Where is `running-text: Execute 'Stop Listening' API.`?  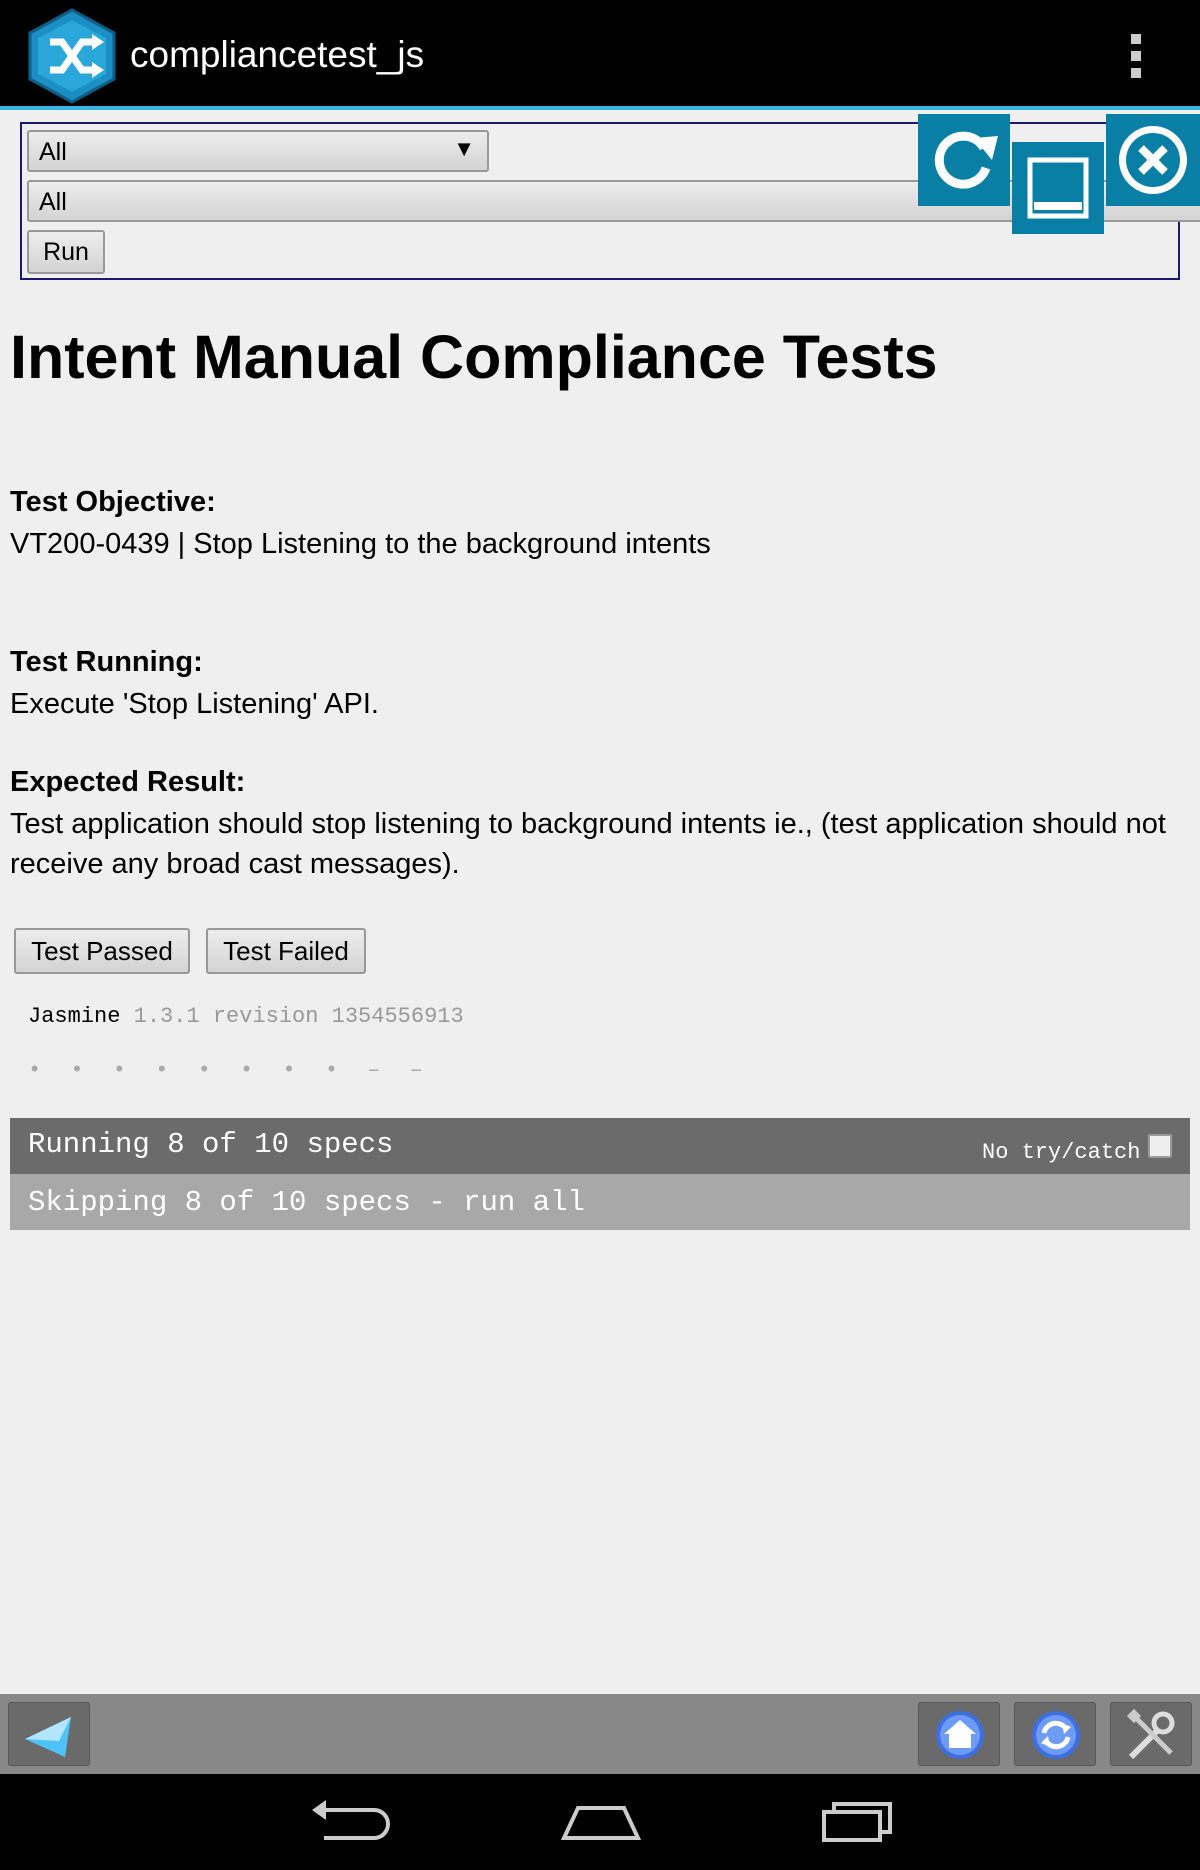
running-text: Execute 'Stop Listening' API. is located at coordinates (194, 704).